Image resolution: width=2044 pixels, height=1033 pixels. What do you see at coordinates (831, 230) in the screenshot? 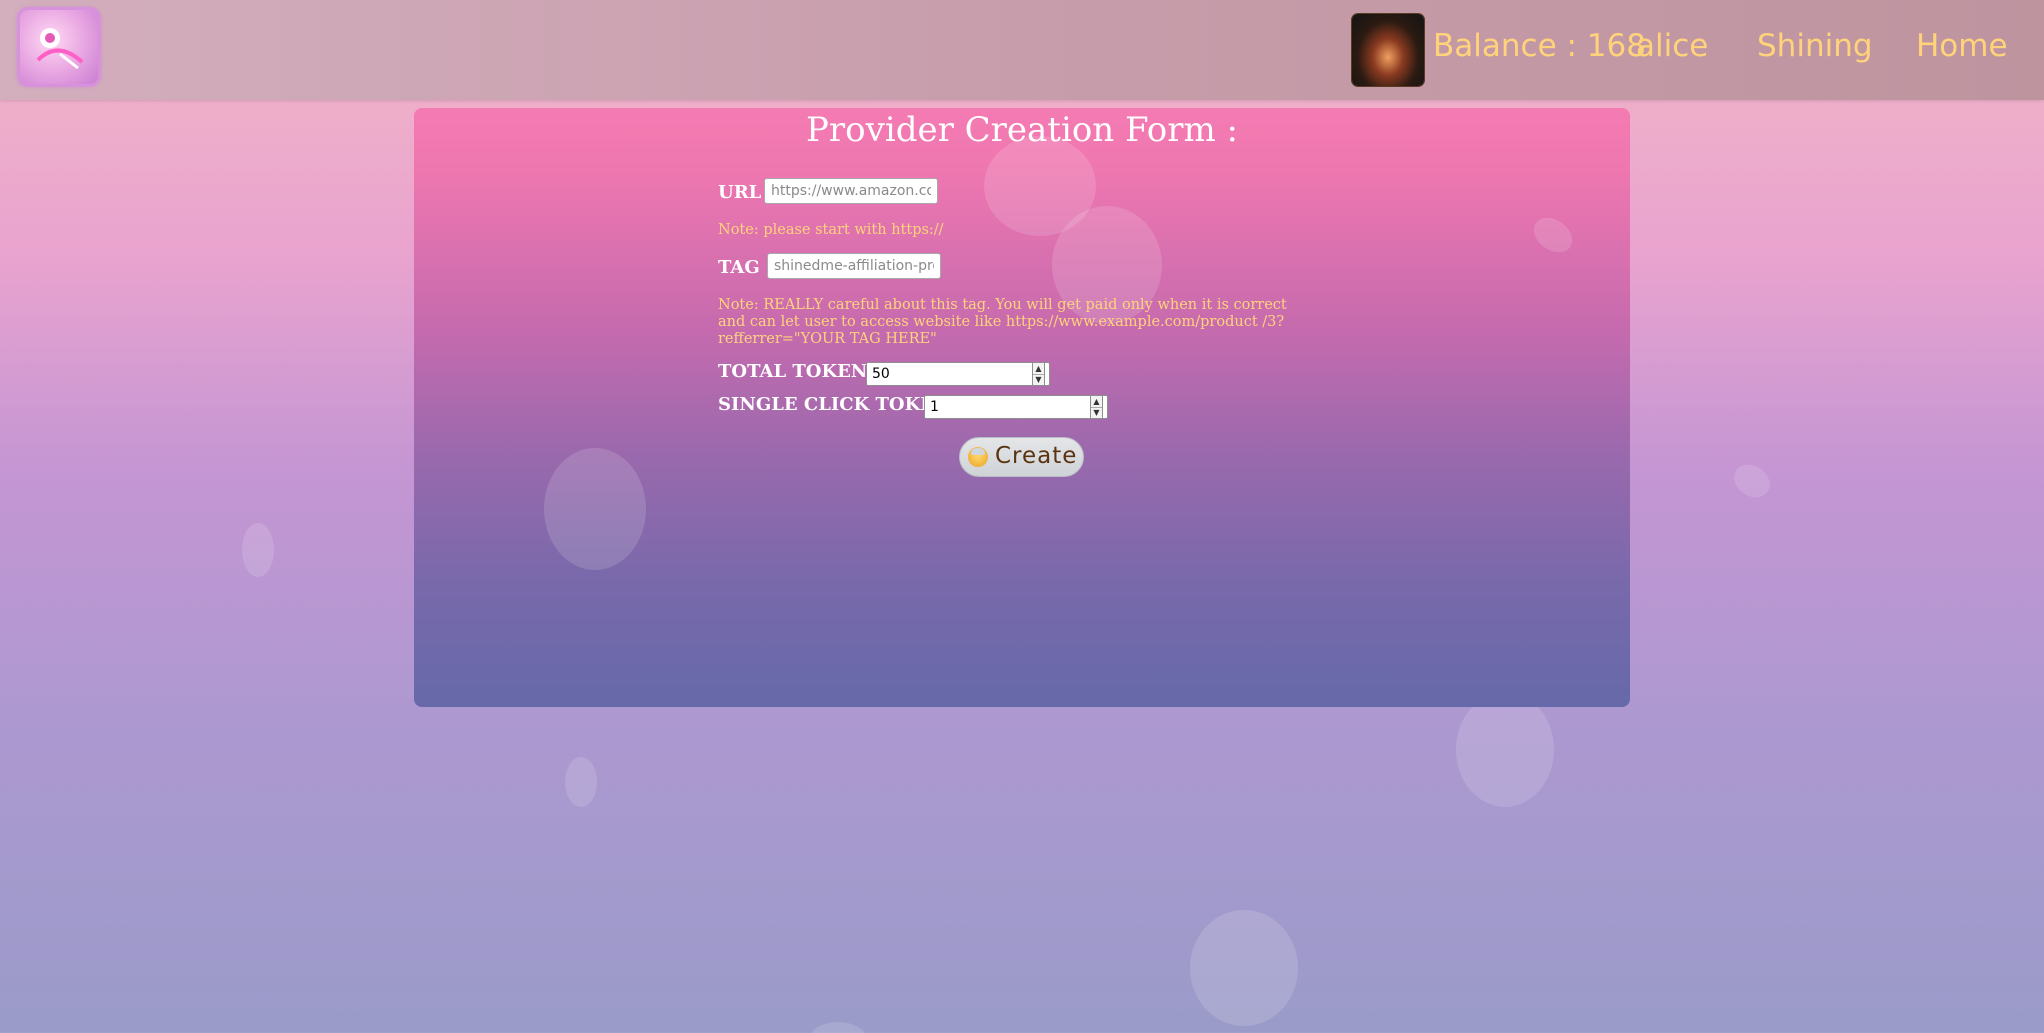
I see `url-note: Note: please start with https://` at bounding box center [831, 230].